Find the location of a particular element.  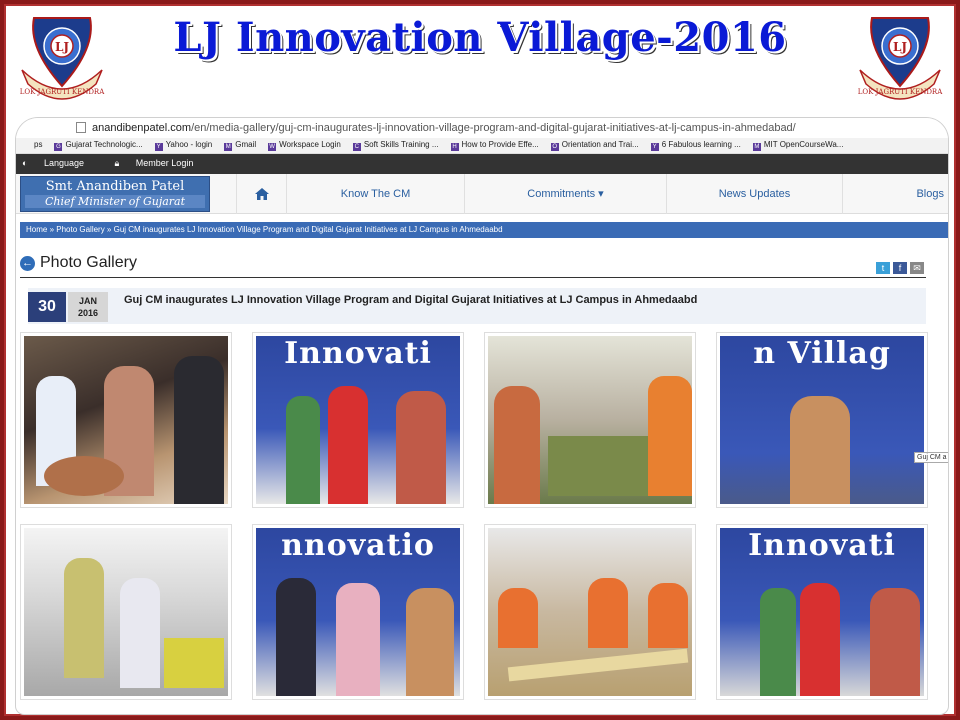

bookmark-favicon-icon: O is located at coordinates (554, 147).